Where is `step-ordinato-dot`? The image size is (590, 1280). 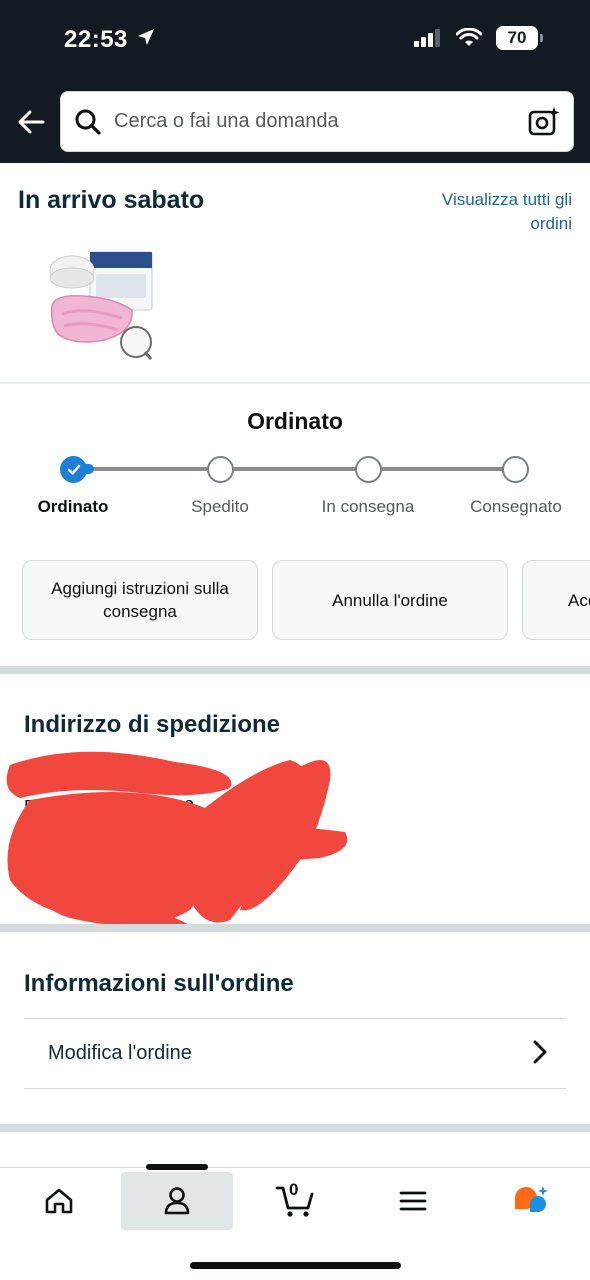 step-ordinato-dot is located at coordinates (73, 469).